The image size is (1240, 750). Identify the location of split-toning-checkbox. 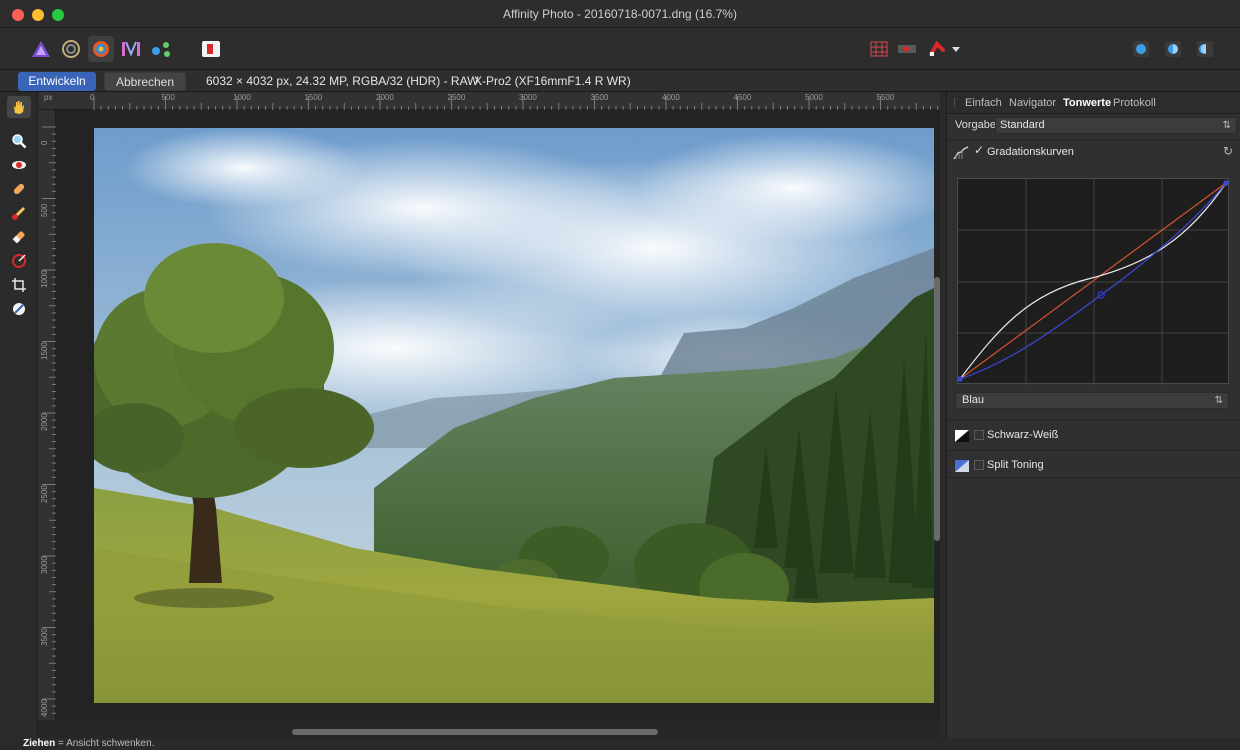
(979, 465).